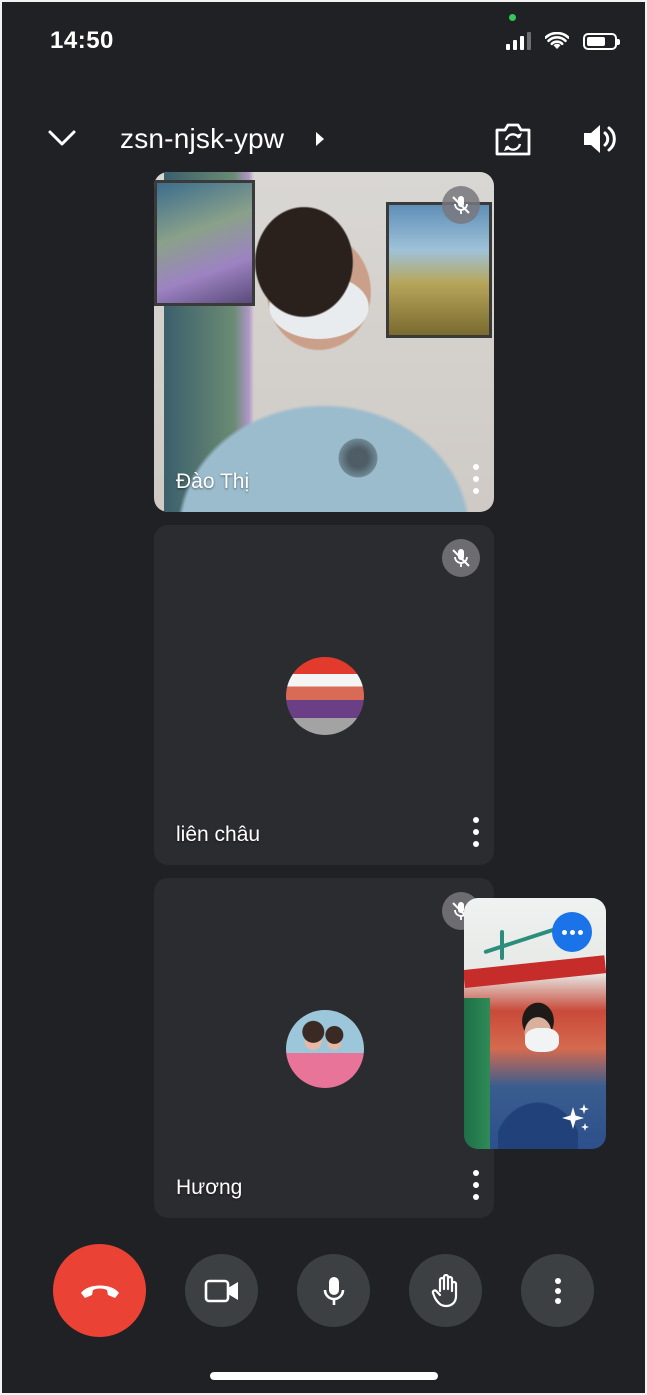 The image size is (647, 1395). I want to click on caret-right-icon, so click(320, 139).